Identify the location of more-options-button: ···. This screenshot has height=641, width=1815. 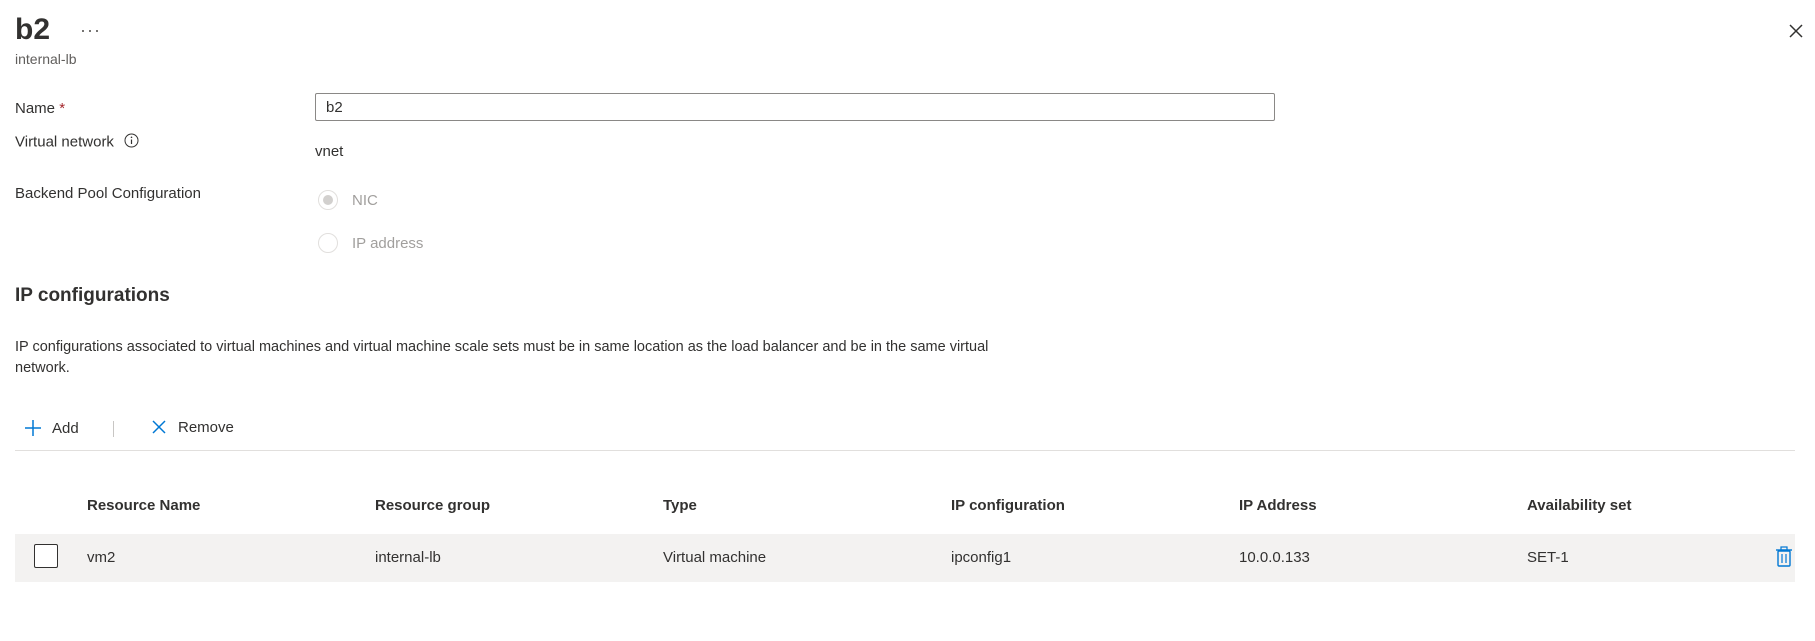
(90, 30).